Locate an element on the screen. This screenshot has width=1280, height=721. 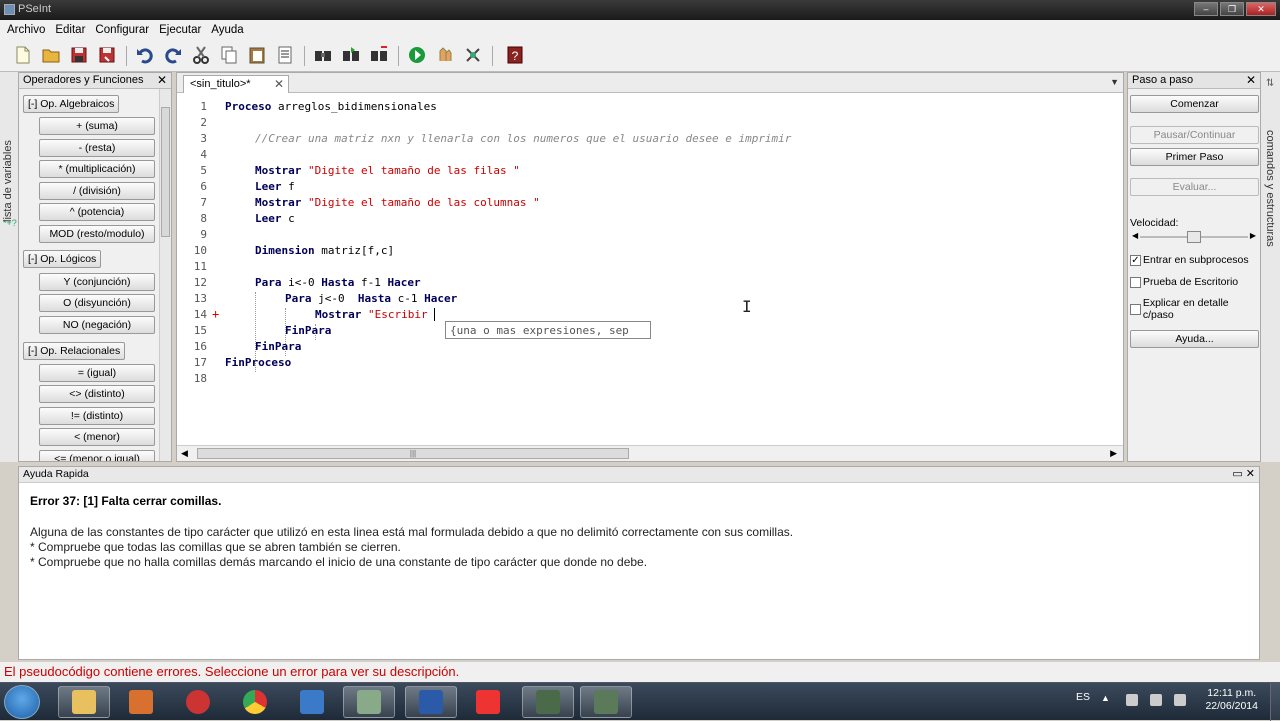
op-suma: + (suma) is located at coordinates (97, 126).